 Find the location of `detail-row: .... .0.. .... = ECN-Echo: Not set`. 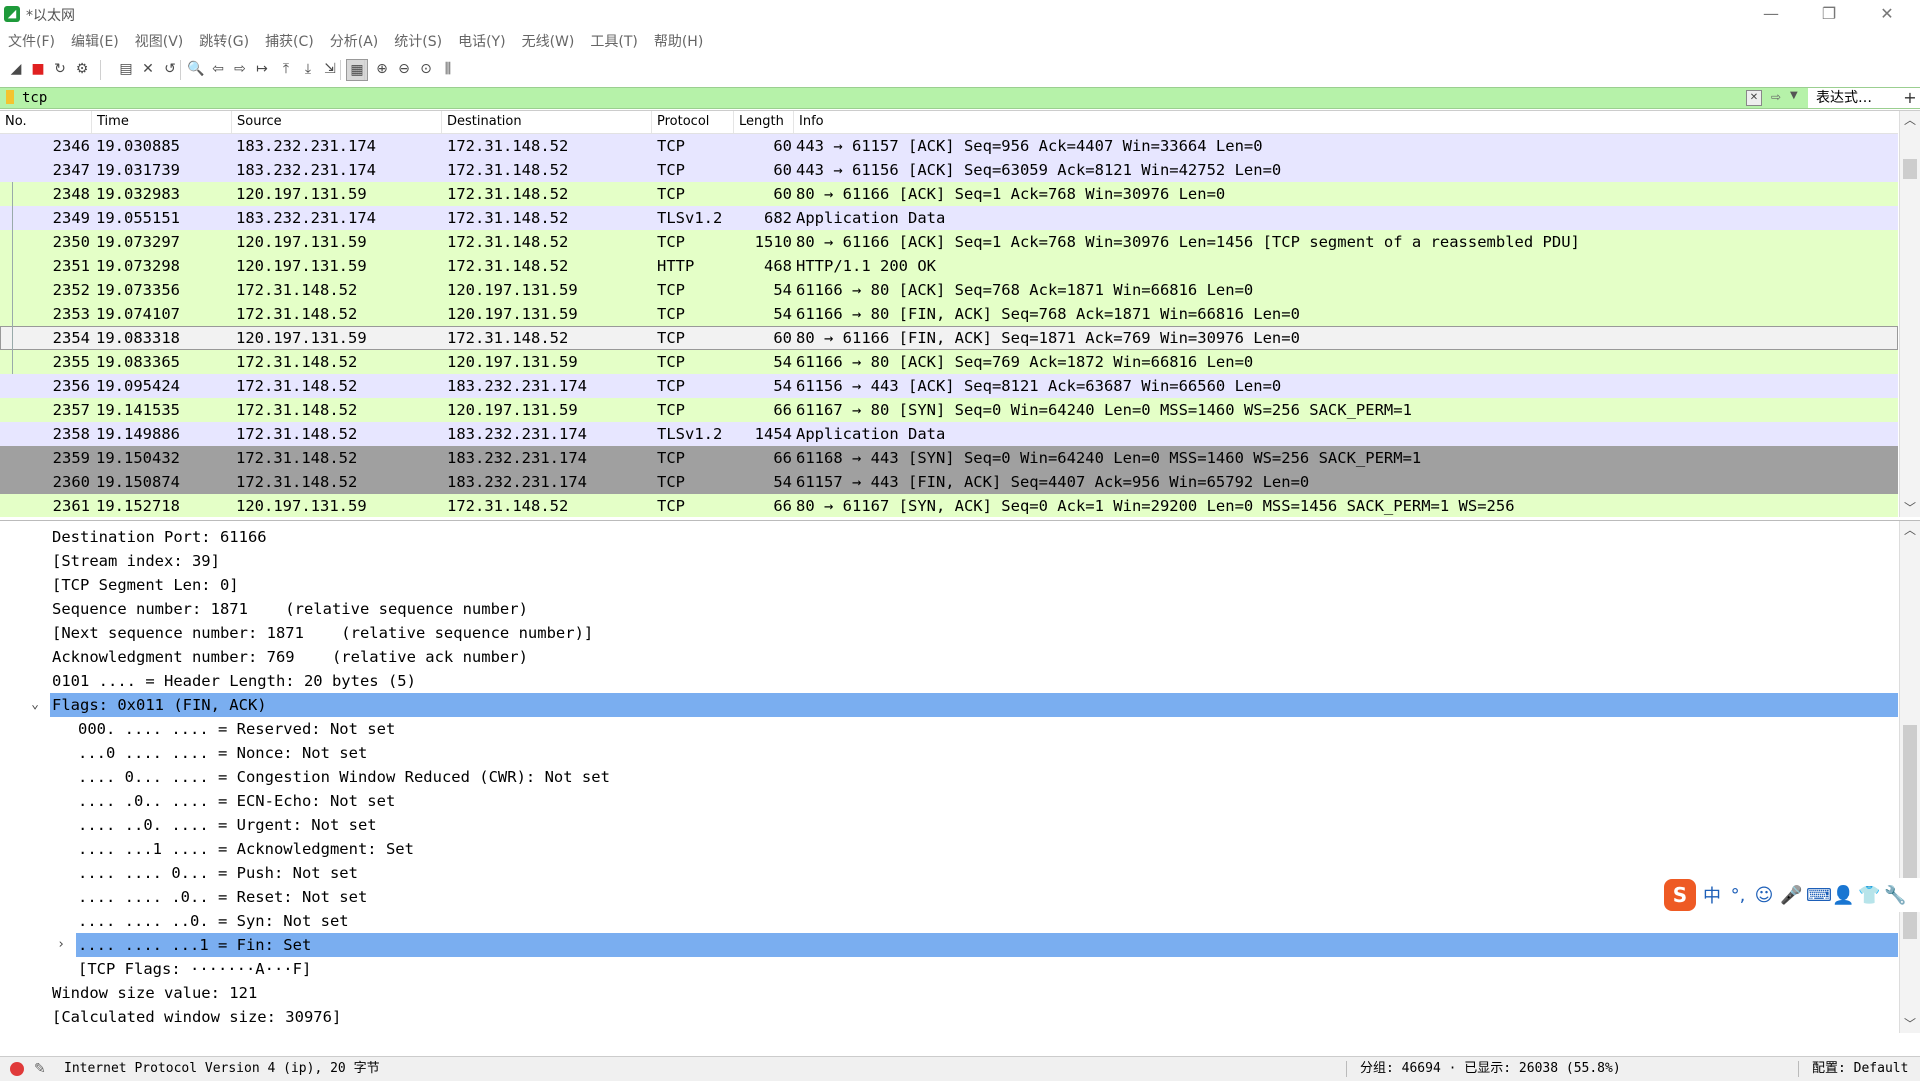

detail-row: .... .0.. .... = ECN-Echo: Not set is located at coordinates (949, 801).